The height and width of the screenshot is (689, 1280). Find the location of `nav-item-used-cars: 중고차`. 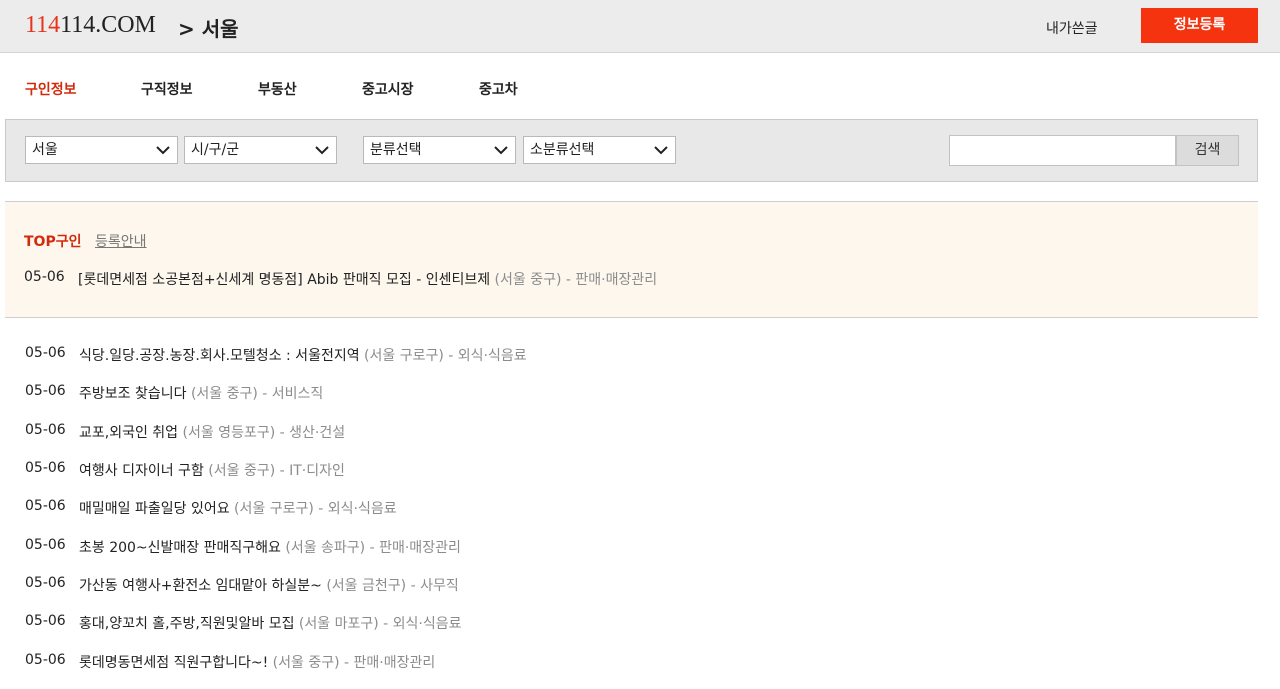

nav-item-used-cars: 중고차 is located at coordinates (498, 89).